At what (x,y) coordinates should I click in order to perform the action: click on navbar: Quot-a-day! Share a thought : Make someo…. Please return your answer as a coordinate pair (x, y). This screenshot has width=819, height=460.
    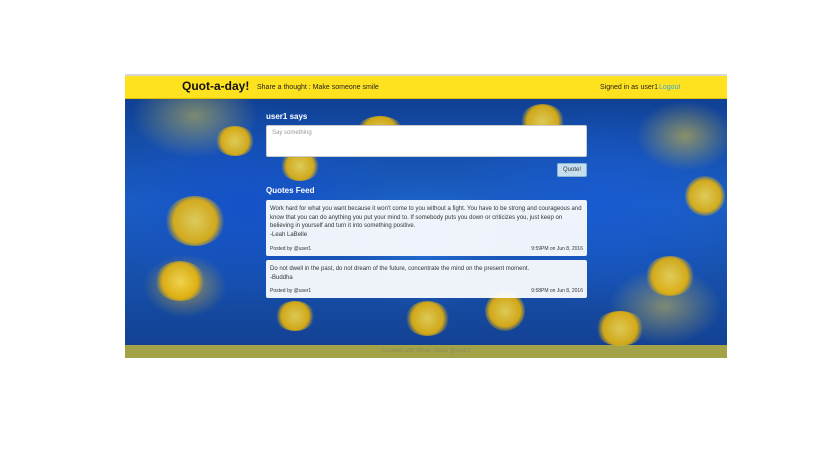
    Looking at the image, I should click on (426, 87).